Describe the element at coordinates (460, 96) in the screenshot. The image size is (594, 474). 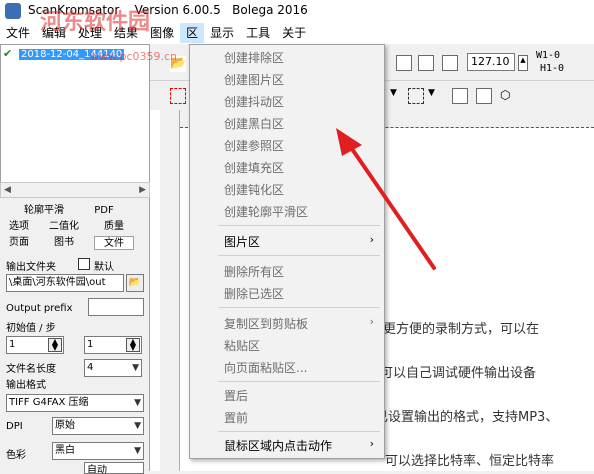
I see `page-down-icon` at that location.